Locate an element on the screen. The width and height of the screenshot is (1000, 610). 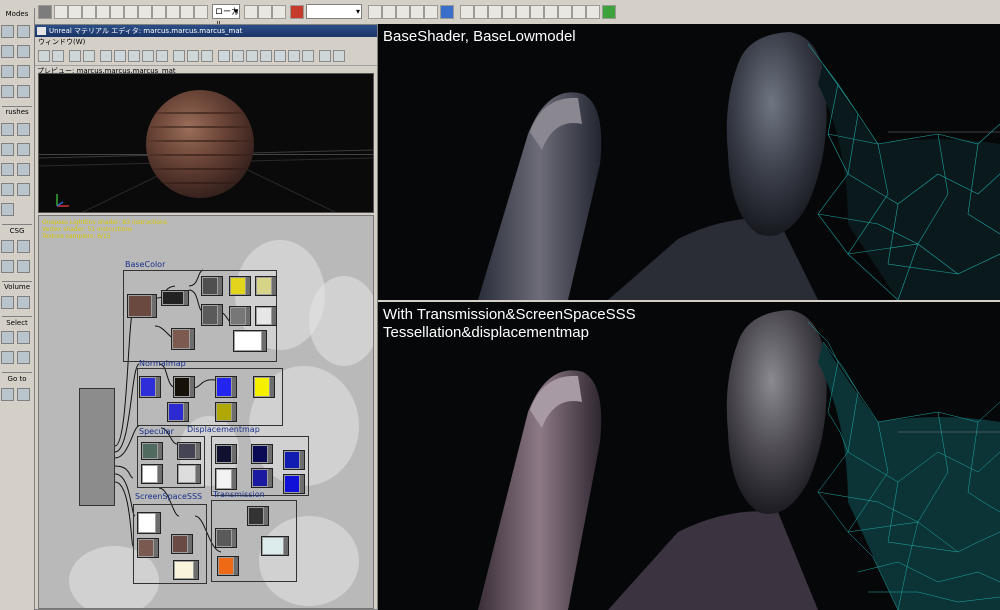
sound-tool-button is located at coordinates (159, 12).